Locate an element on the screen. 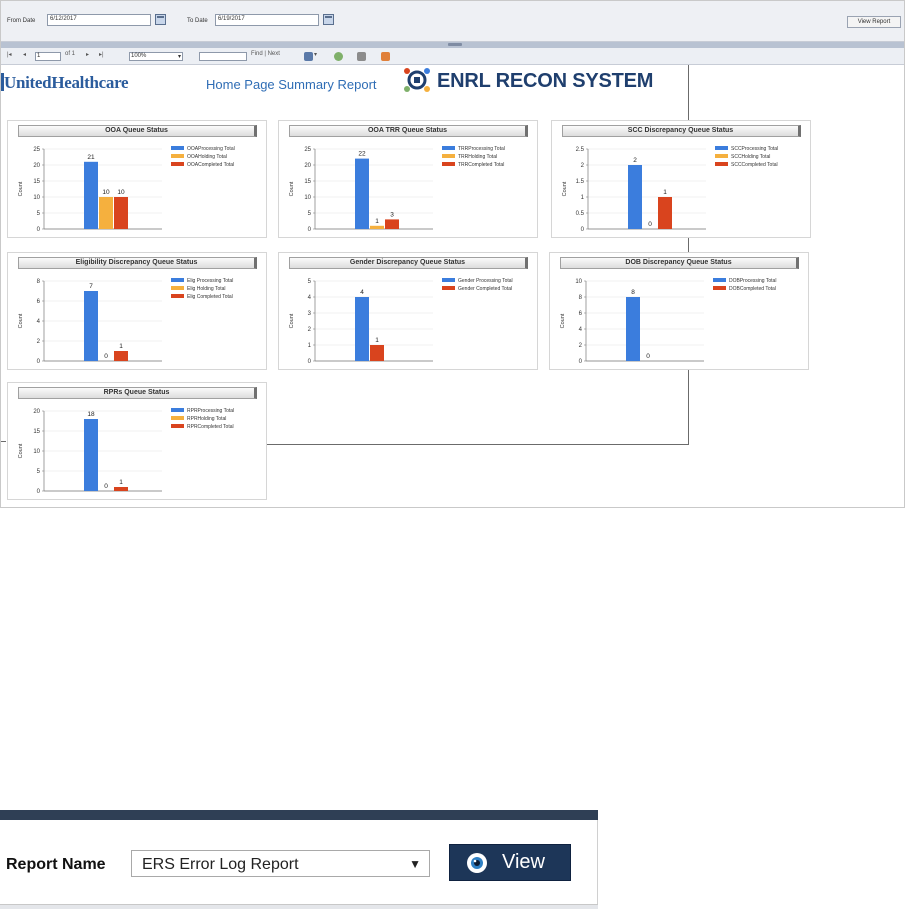 The height and width of the screenshot is (909, 905). report-title: Home Page Summary Report is located at coordinates (291, 84).